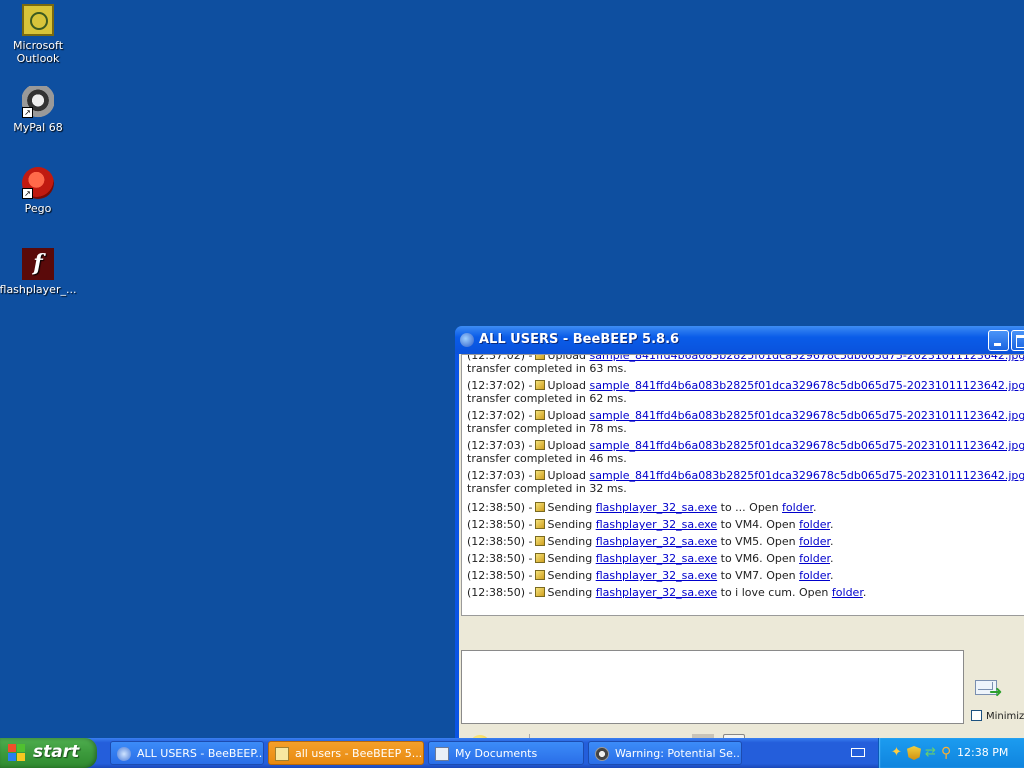  Describe the element at coordinates (56, 752) in the screenshot. I see `start-label: start` at that location.